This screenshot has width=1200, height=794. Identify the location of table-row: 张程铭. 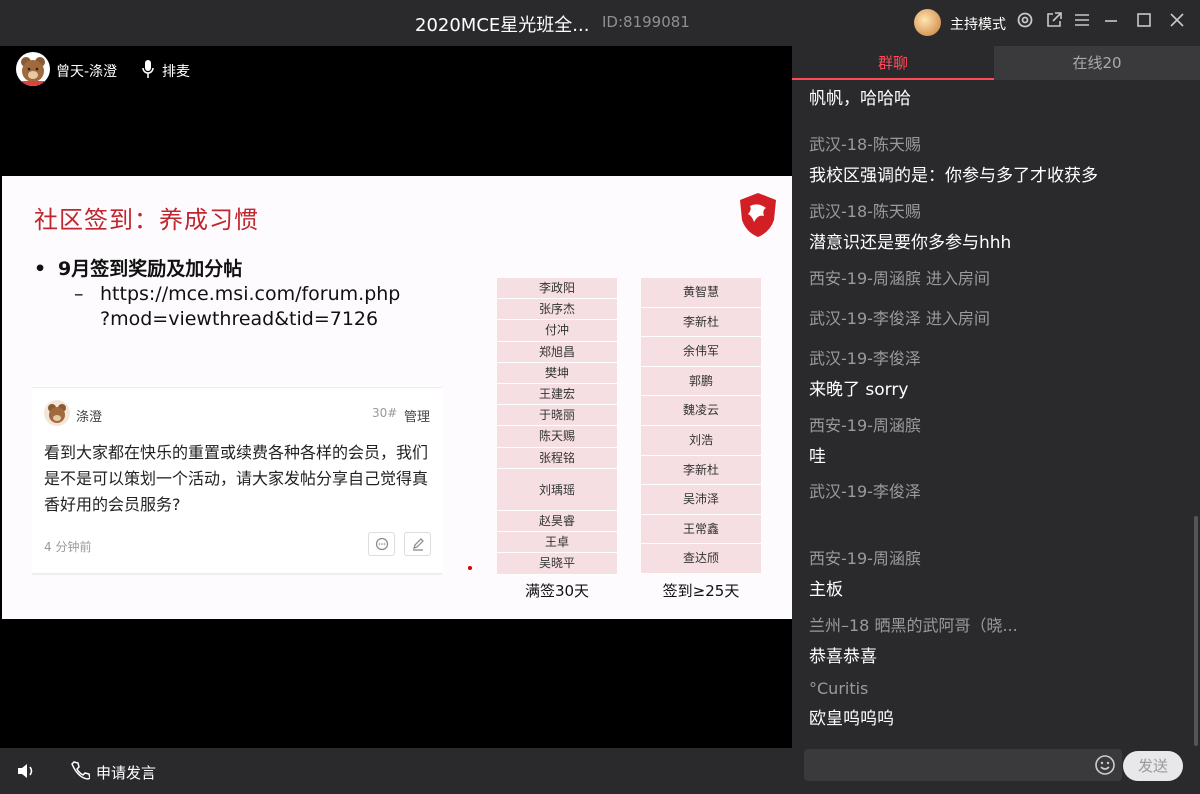
(557, 458).